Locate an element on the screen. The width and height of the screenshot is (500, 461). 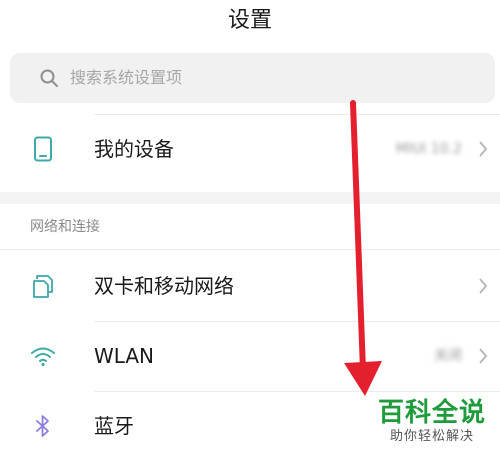
search-bar: 搜索系统设置项 is located at coordinates (252, 78).